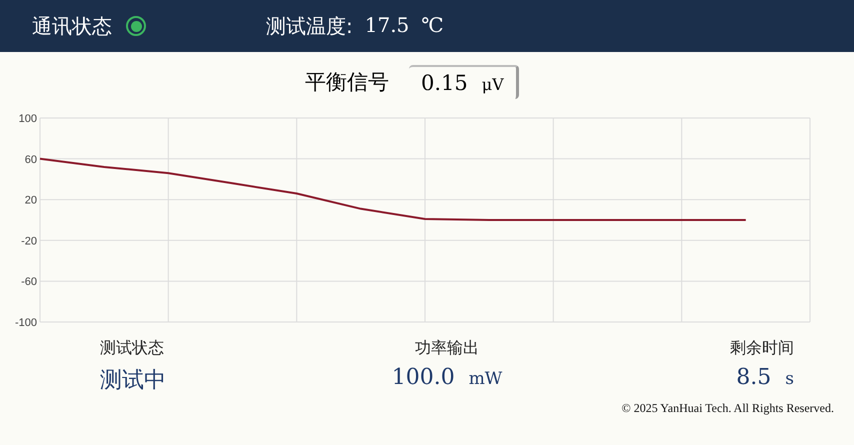  I want to click on readout-value: 测试中, so click(133, 381).